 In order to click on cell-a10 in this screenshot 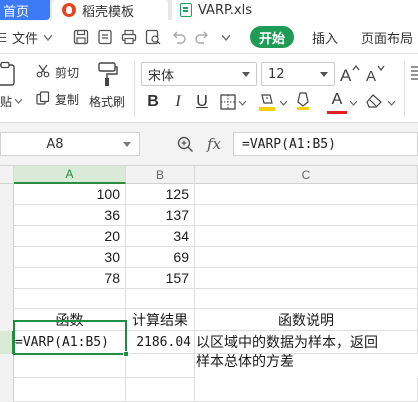, I will do `click(70, 390)`.